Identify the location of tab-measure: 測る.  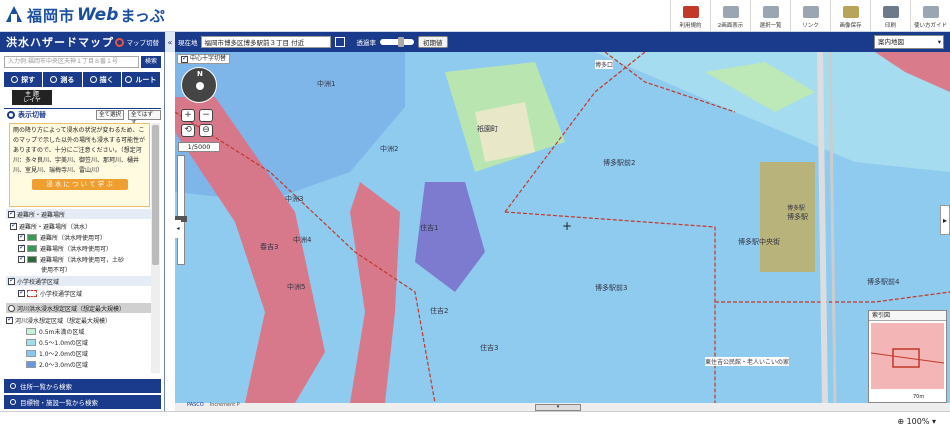
(62, 79).